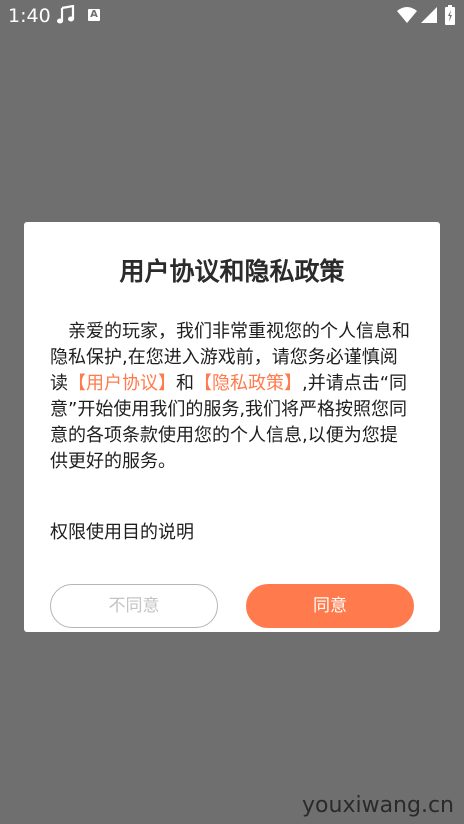 This screenshot has height=824, width=464. Describe the element at coordinates (185, 383) in the screenshot. I see `body-and: 和` at that location.